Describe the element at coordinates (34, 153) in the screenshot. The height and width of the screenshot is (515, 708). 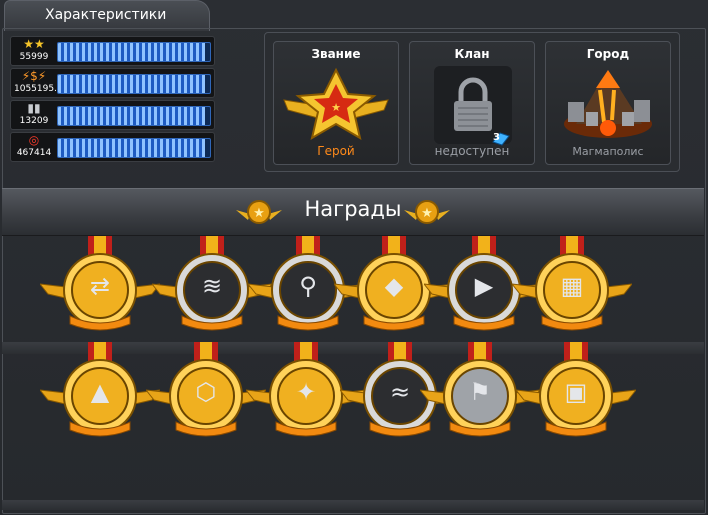
I see `stat-value: 467414` at that location.